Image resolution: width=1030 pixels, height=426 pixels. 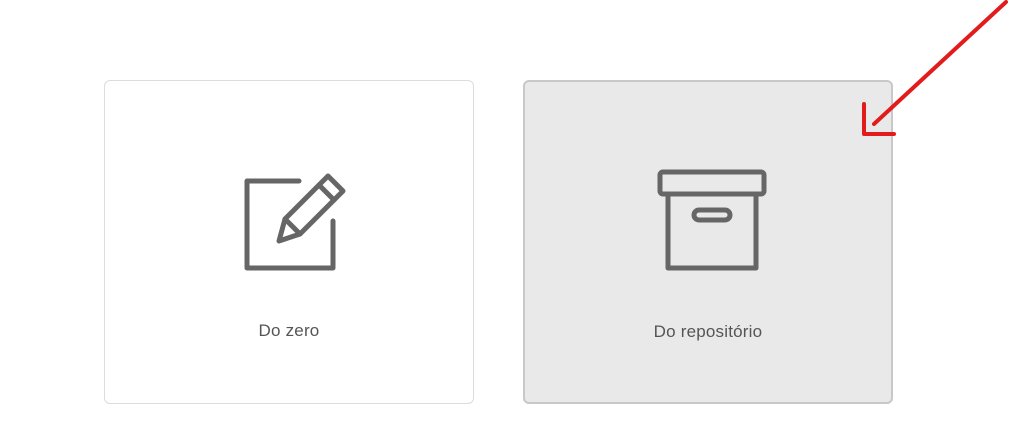 I want to click on archive-box-icon, so click(x=712, y=220).